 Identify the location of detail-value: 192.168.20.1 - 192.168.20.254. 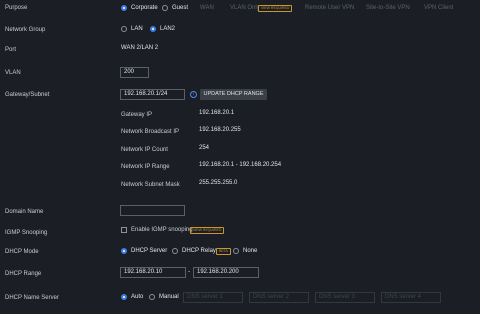
(240, 165).